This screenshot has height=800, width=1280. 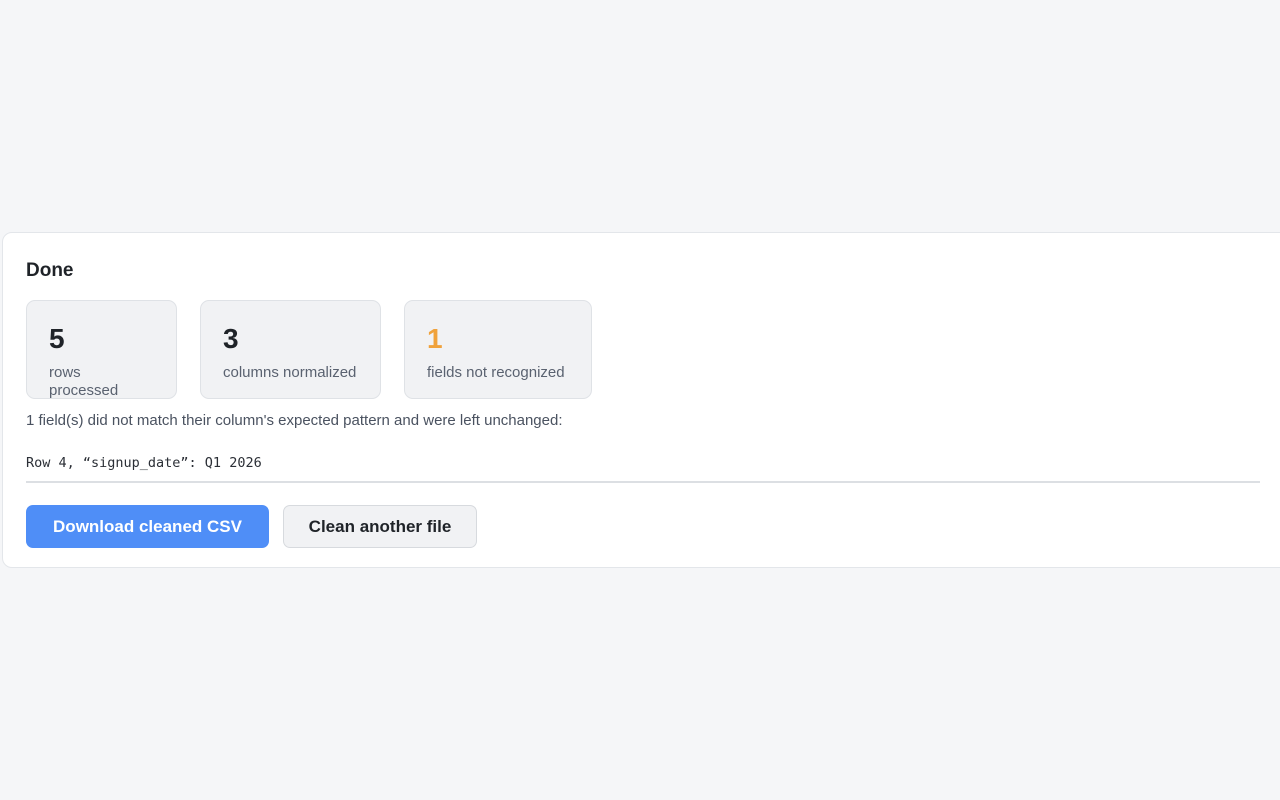 I want to click on stat-columns-normalized: 3 columns normalized, so click(x=290, y=349).